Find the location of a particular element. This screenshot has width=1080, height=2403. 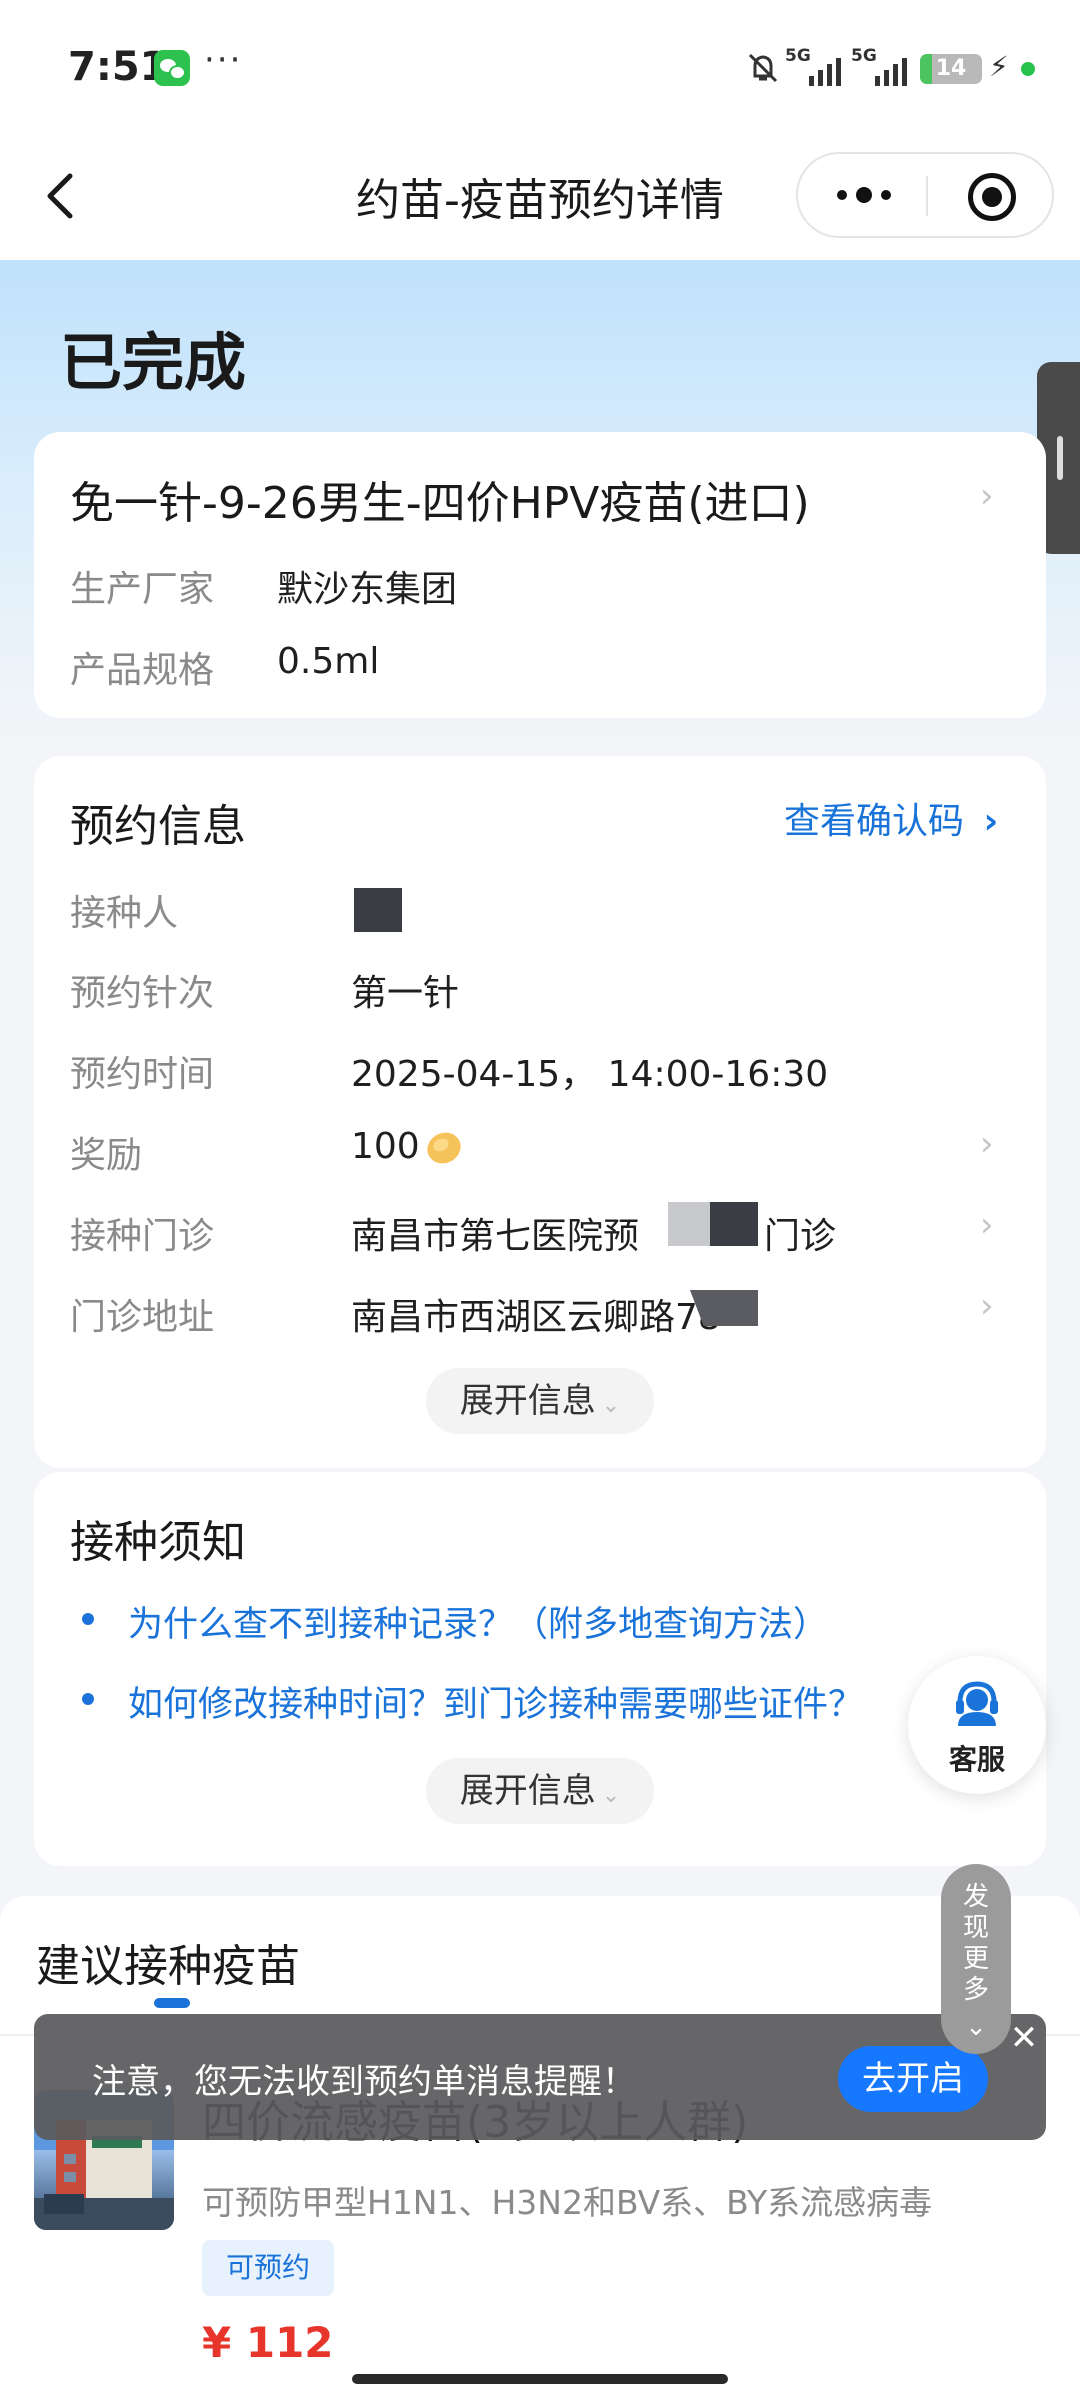

headset-icon is located at coordinates (977, 1703).